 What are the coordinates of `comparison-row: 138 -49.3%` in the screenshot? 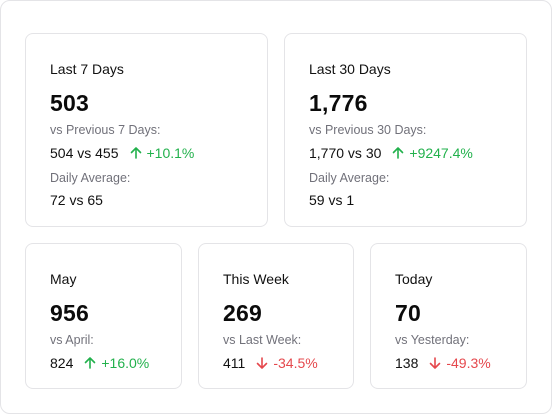 It's located at (443, 363).